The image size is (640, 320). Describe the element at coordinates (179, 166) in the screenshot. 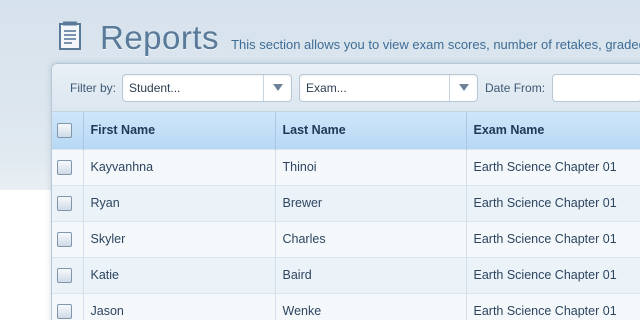

I see `first-name-cell: Kayvanhna` at that location.